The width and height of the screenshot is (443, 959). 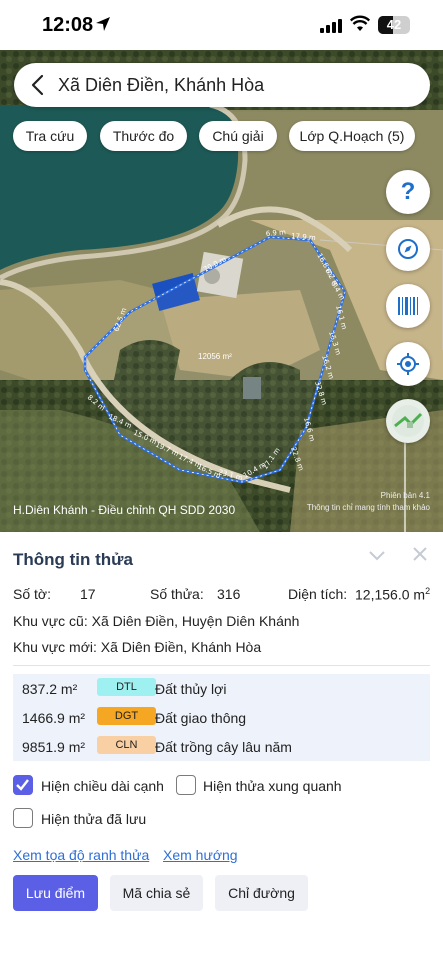 I want to click on close-icon, so click(x=420, y=554).